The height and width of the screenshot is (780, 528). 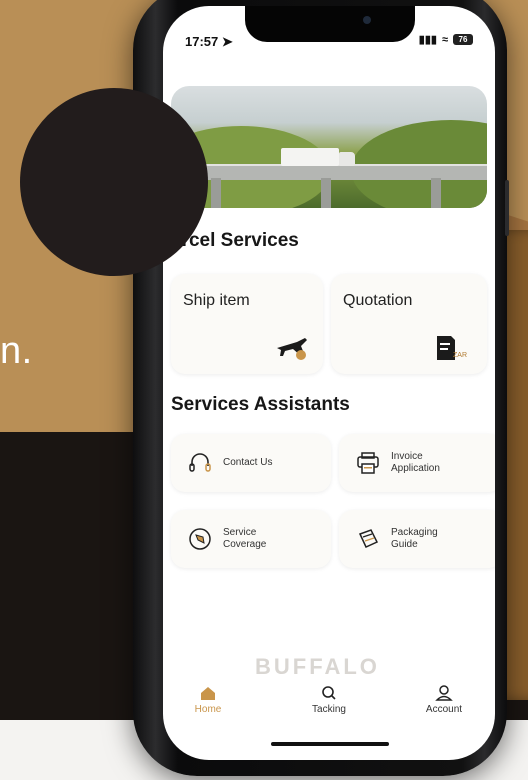 I want to click on services-assistants-title: Services Assistants, so click(x=260, y=404).